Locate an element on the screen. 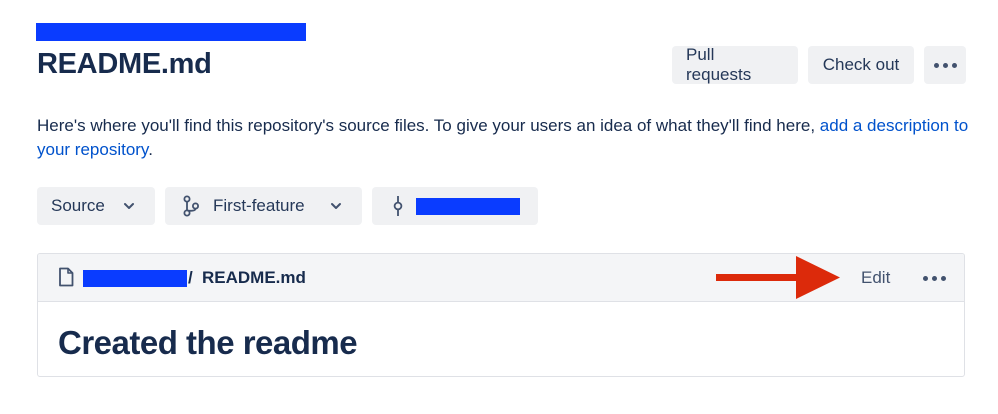 This screenshot has height=414, width=998. file-more-icon is located at coordinates (934, 278).